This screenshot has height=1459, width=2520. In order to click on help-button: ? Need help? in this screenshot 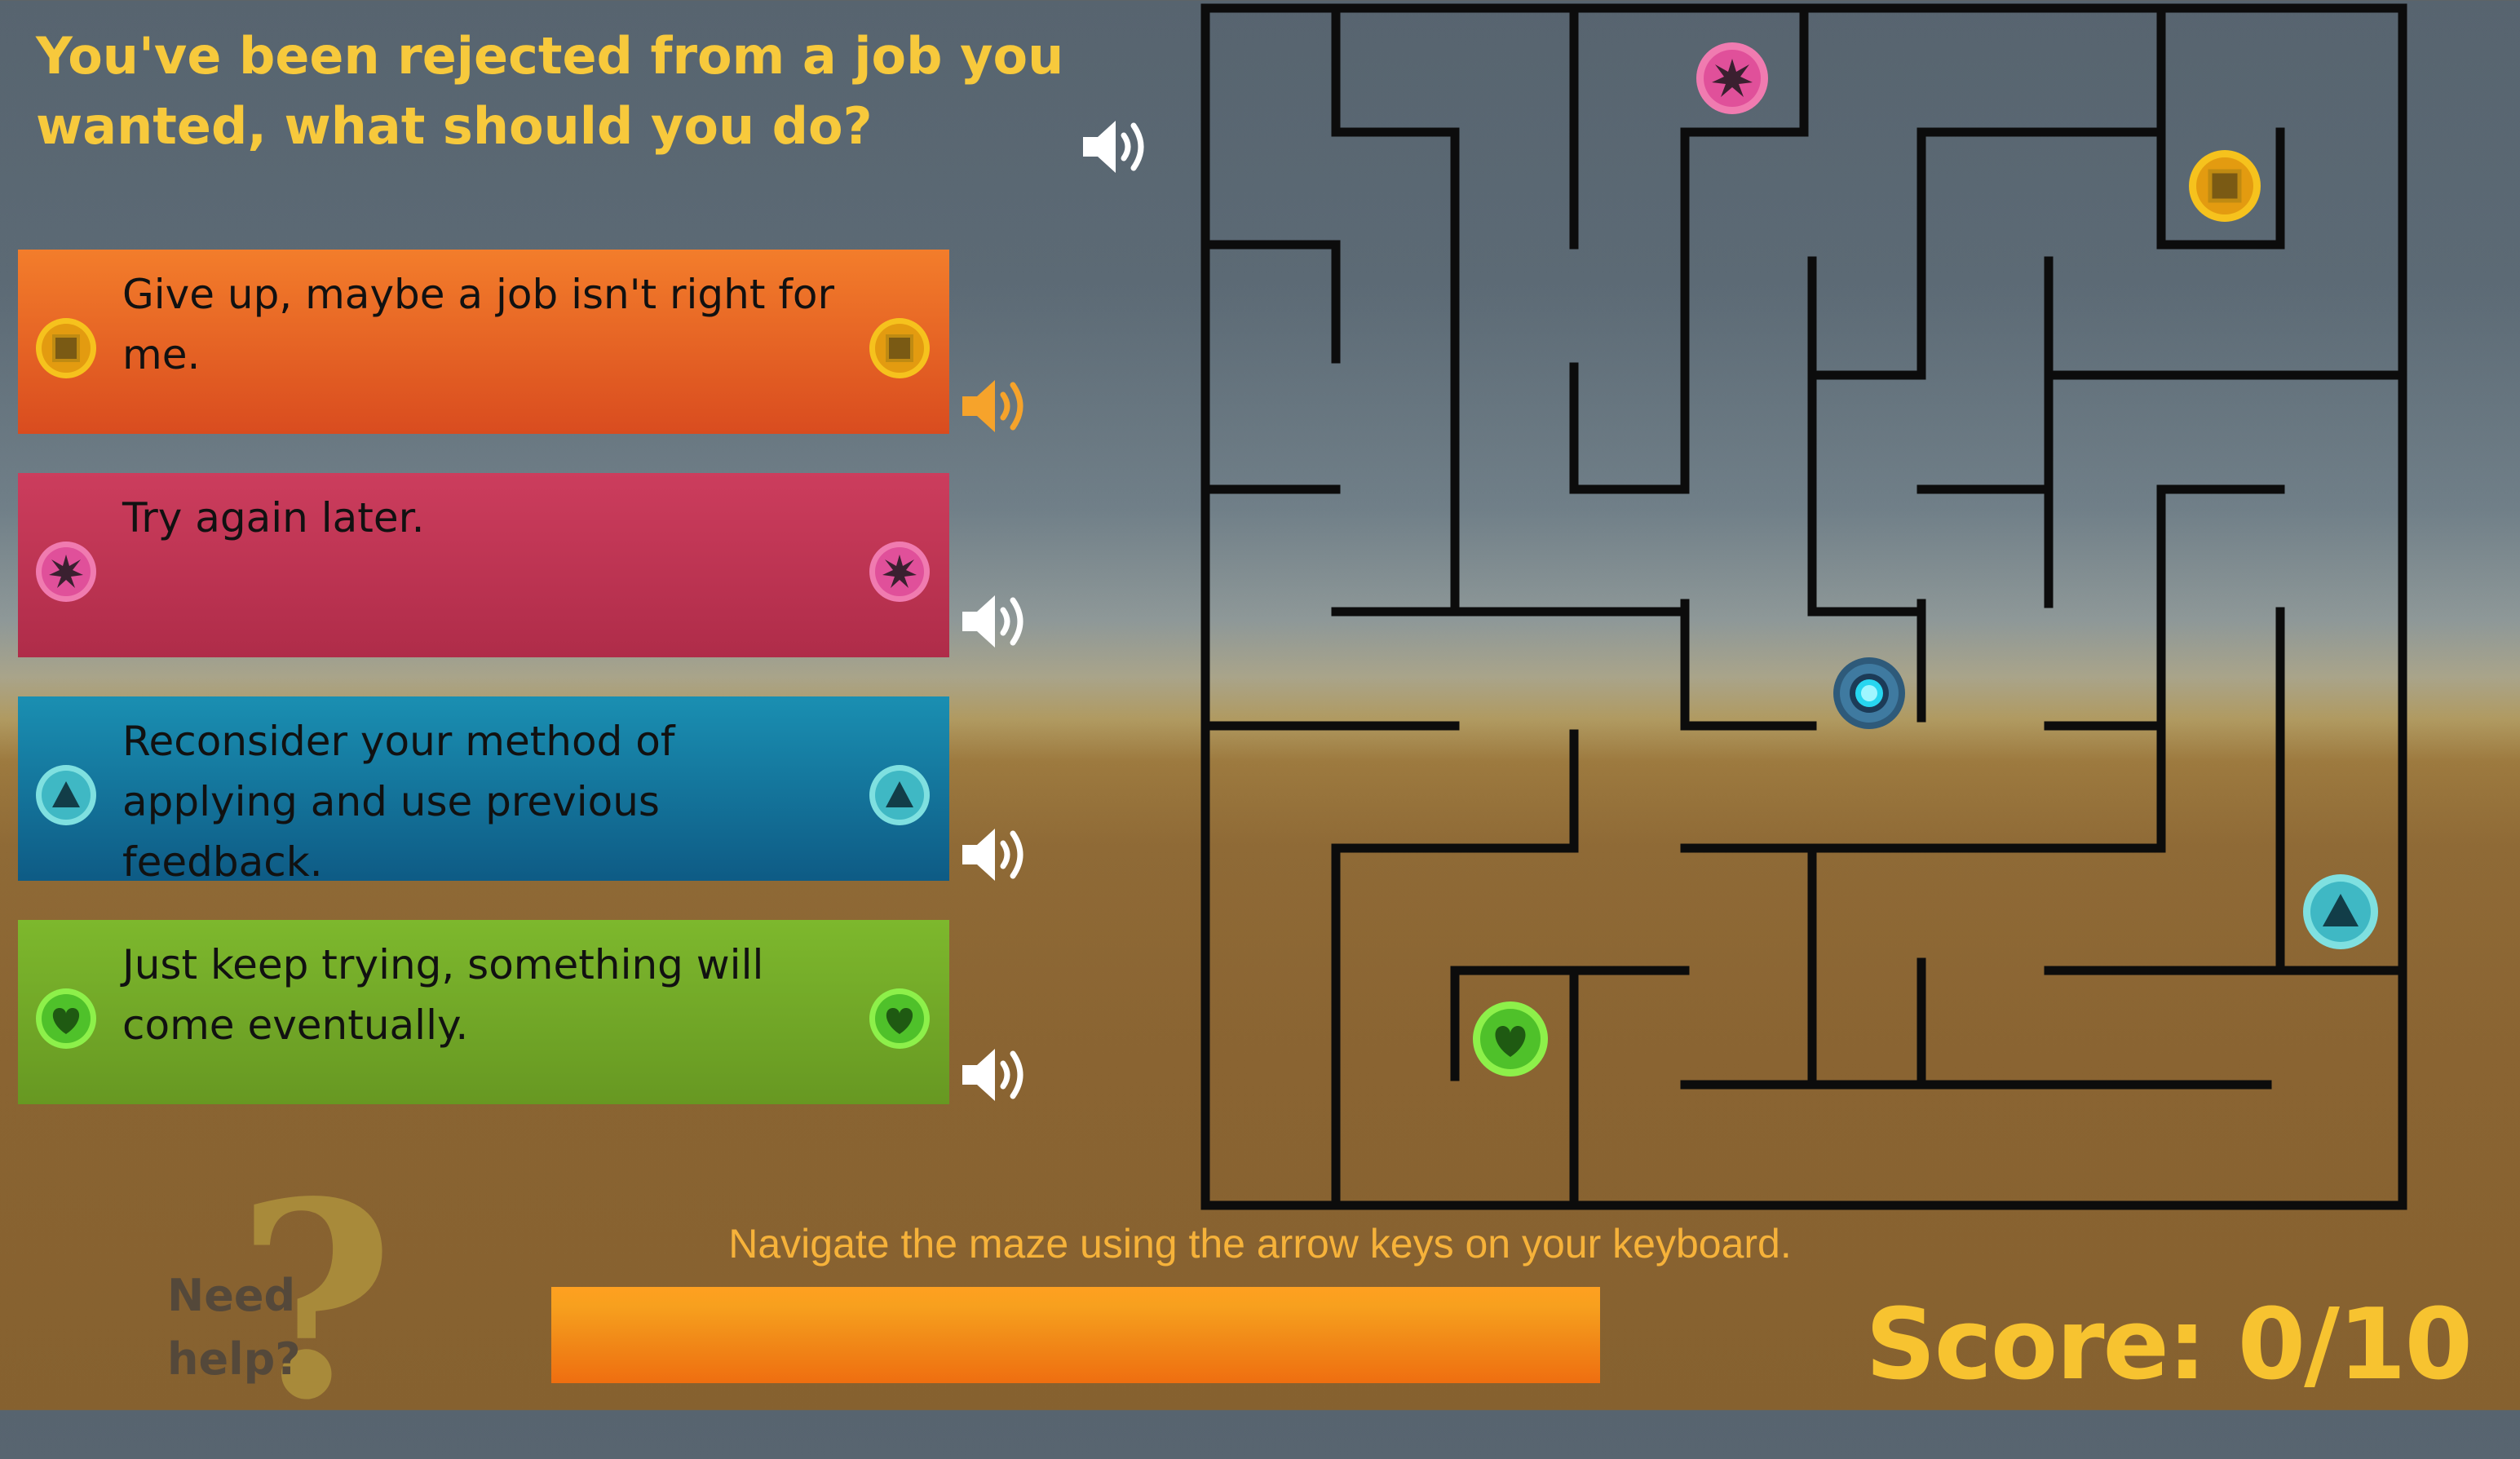, I will do `click(293, 1300)`.